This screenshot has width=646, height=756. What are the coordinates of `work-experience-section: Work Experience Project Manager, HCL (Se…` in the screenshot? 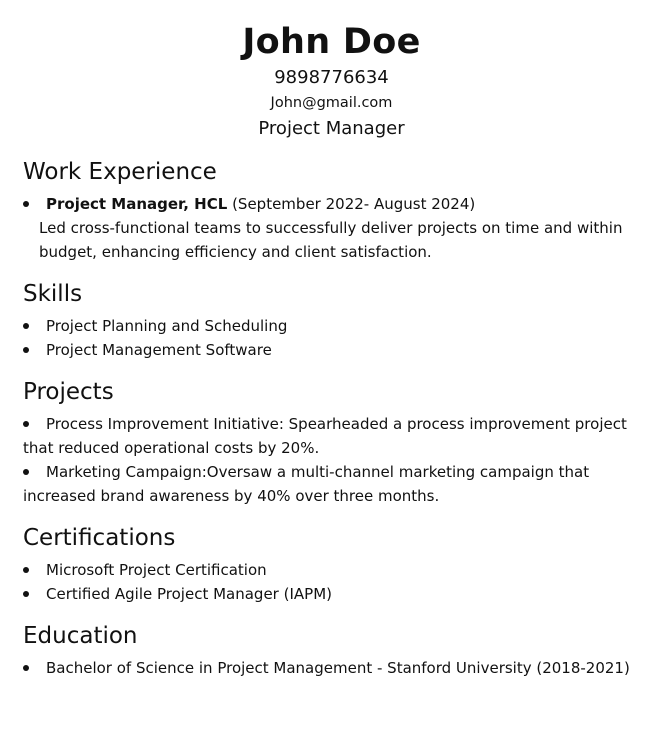 It's located at (334, 210).